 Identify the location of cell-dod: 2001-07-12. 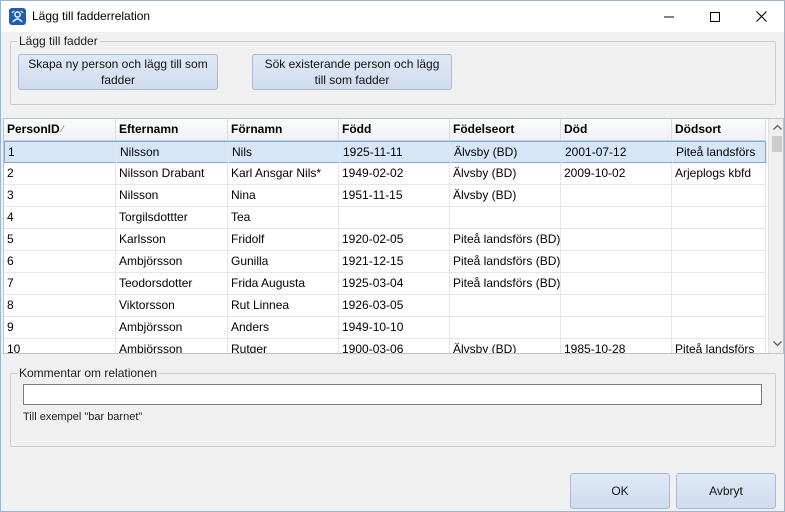
(617, 152).